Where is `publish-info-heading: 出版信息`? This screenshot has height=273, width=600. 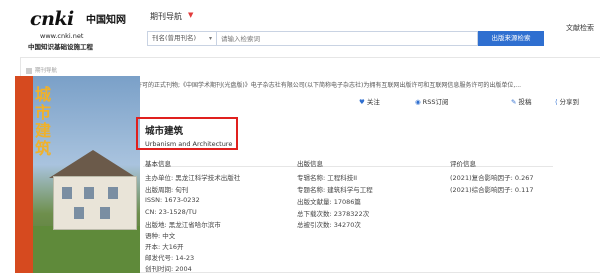 publish-info-heading: 出版信息 is located at coordinates (310, 164).